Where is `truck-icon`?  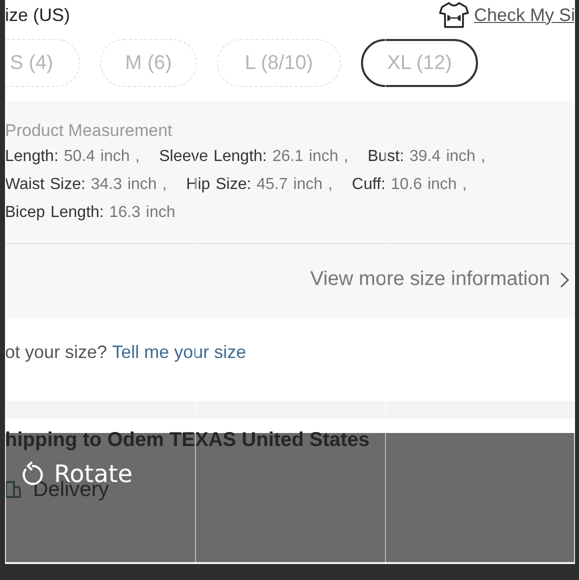 truck-icon is located at coordinates (13, 490).